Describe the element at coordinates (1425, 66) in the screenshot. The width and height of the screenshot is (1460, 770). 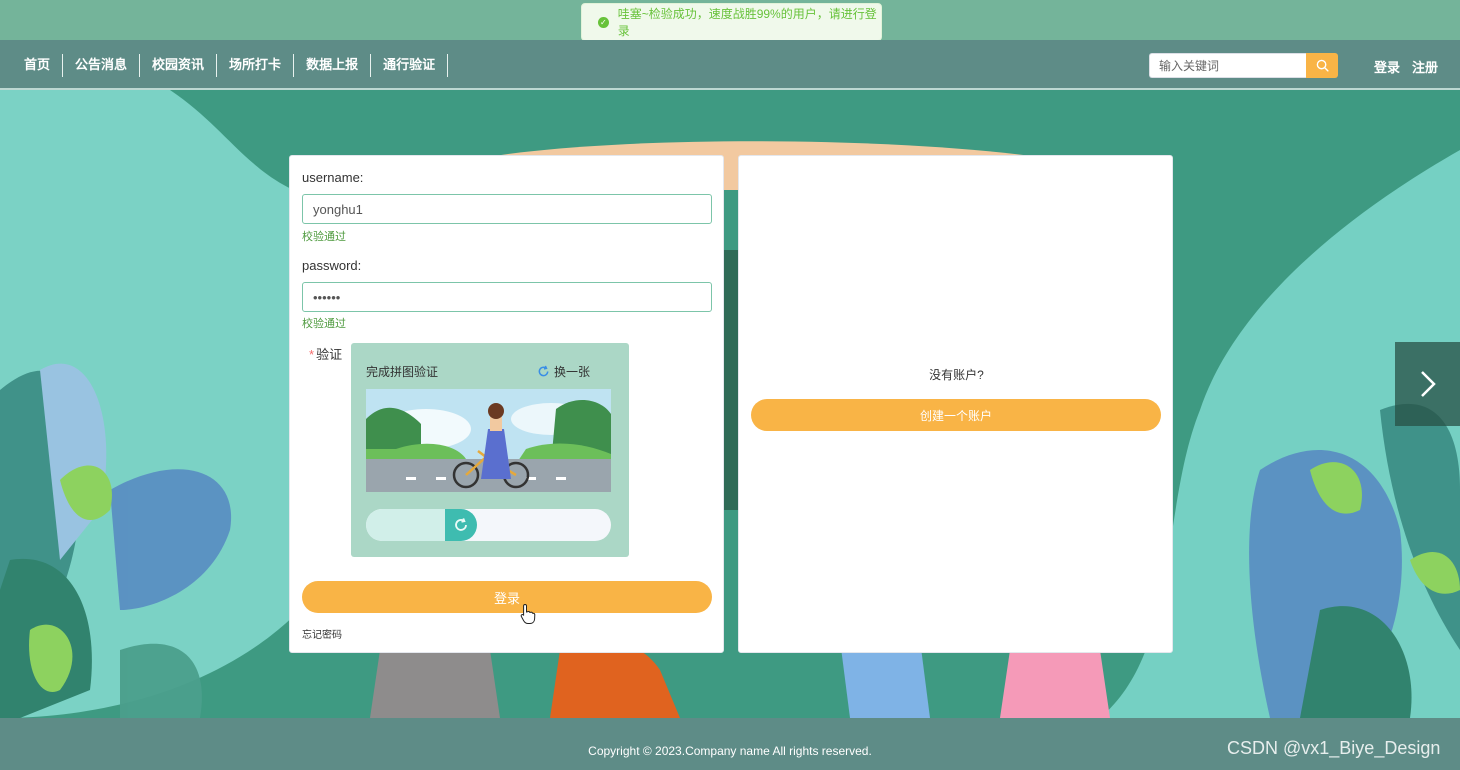
I see `register-link: 注册` at that location.